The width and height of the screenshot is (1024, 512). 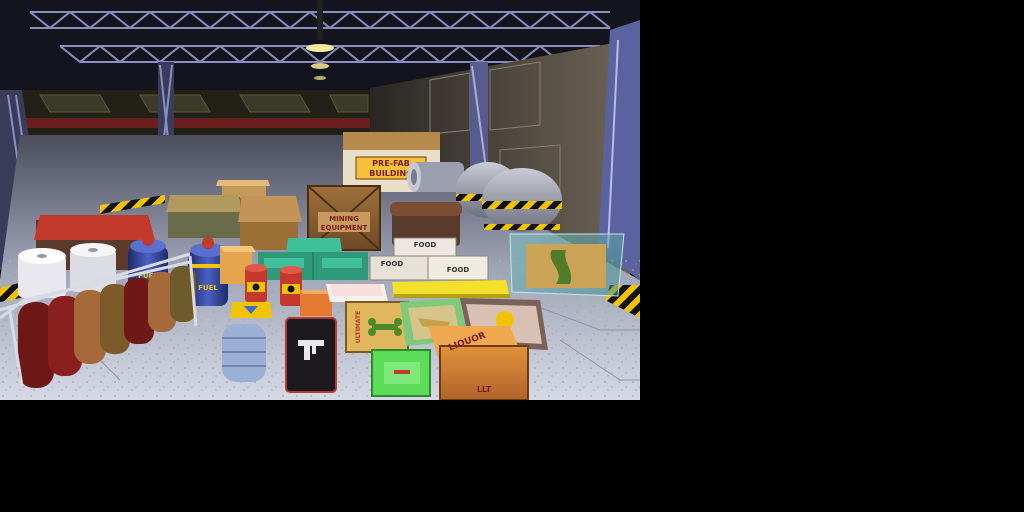 I want to click on ultimate-label: ULTIMATE, so click(x=358, y=327).